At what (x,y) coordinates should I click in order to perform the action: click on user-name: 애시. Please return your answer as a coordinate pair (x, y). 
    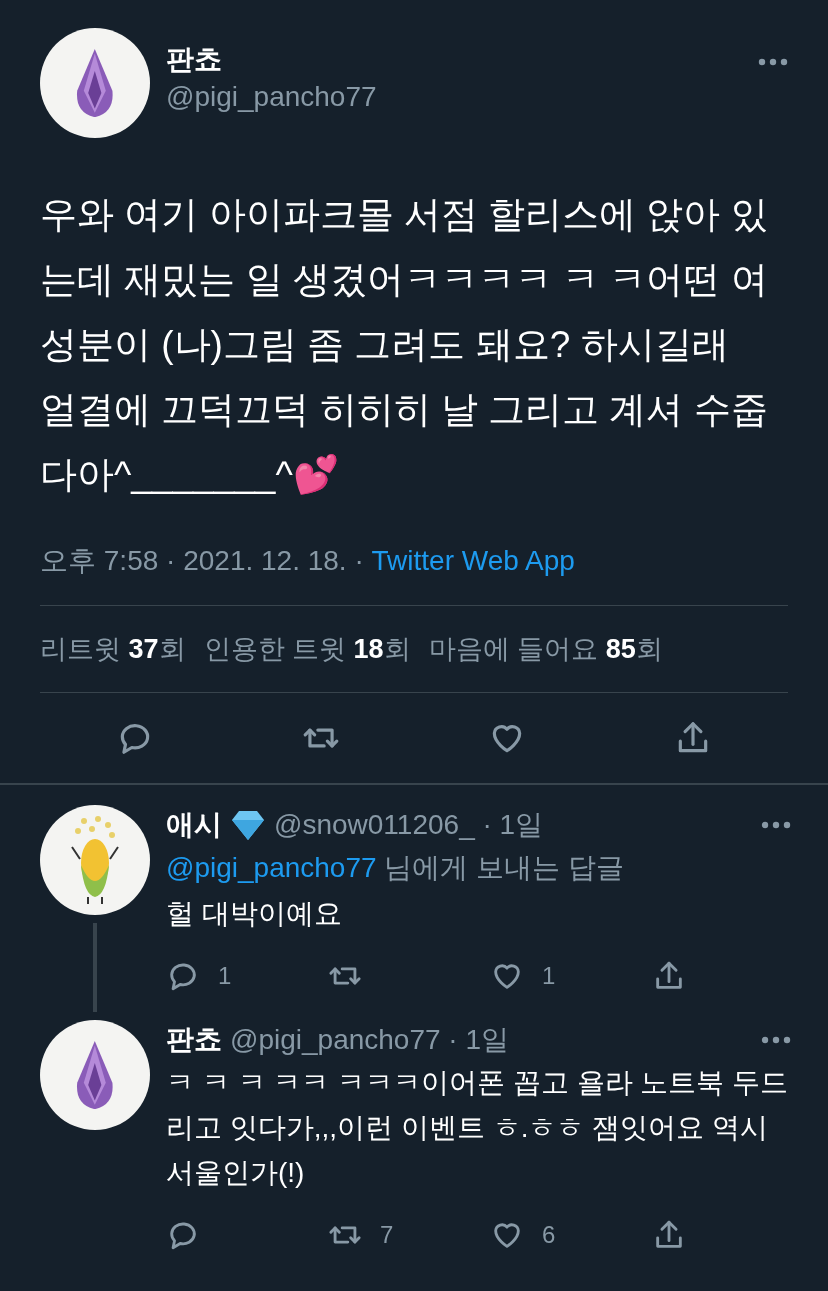
    Looking at the image, I should click on (194, 825).